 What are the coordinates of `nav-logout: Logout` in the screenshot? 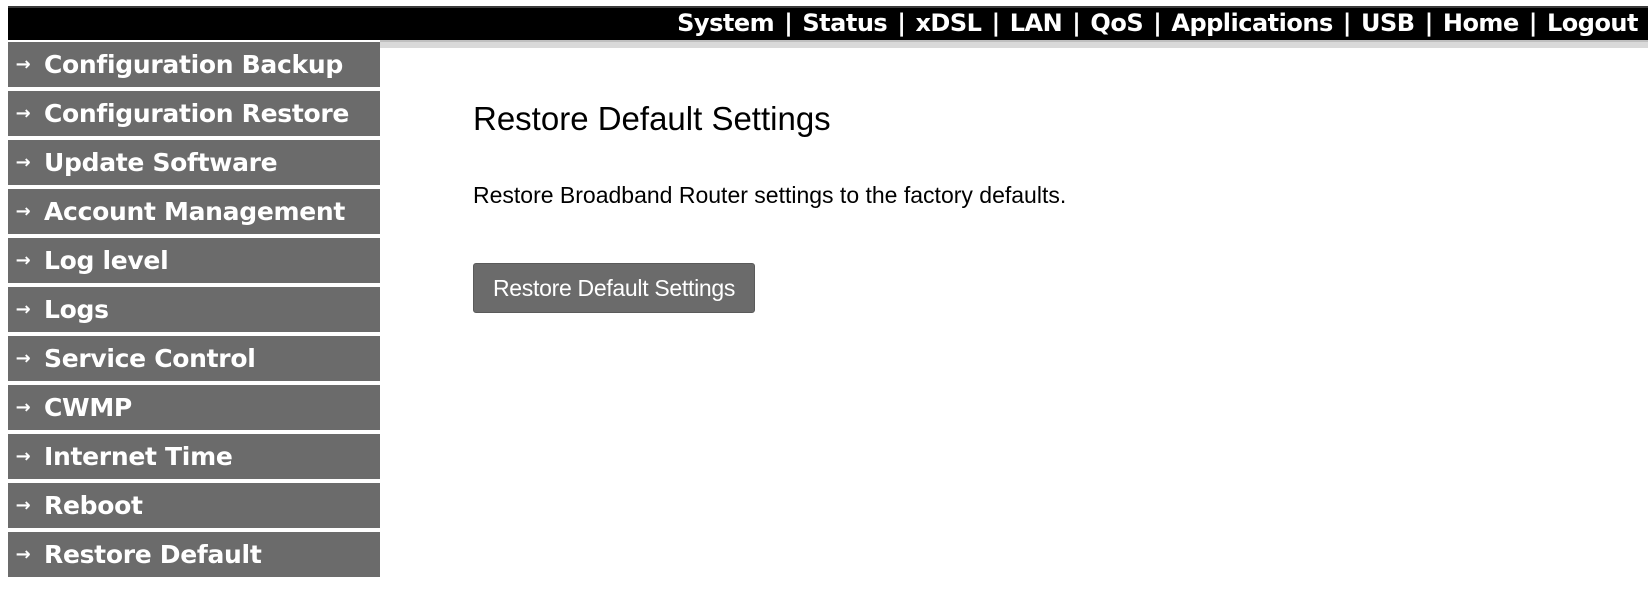 It's located at (1592, 23).